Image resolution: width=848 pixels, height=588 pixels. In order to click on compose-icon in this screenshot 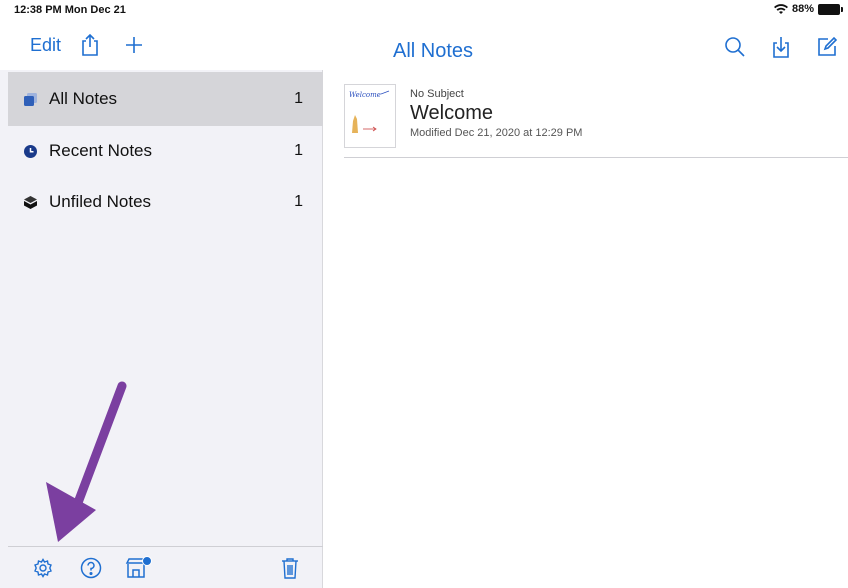, I will do `click(827, 47)`.